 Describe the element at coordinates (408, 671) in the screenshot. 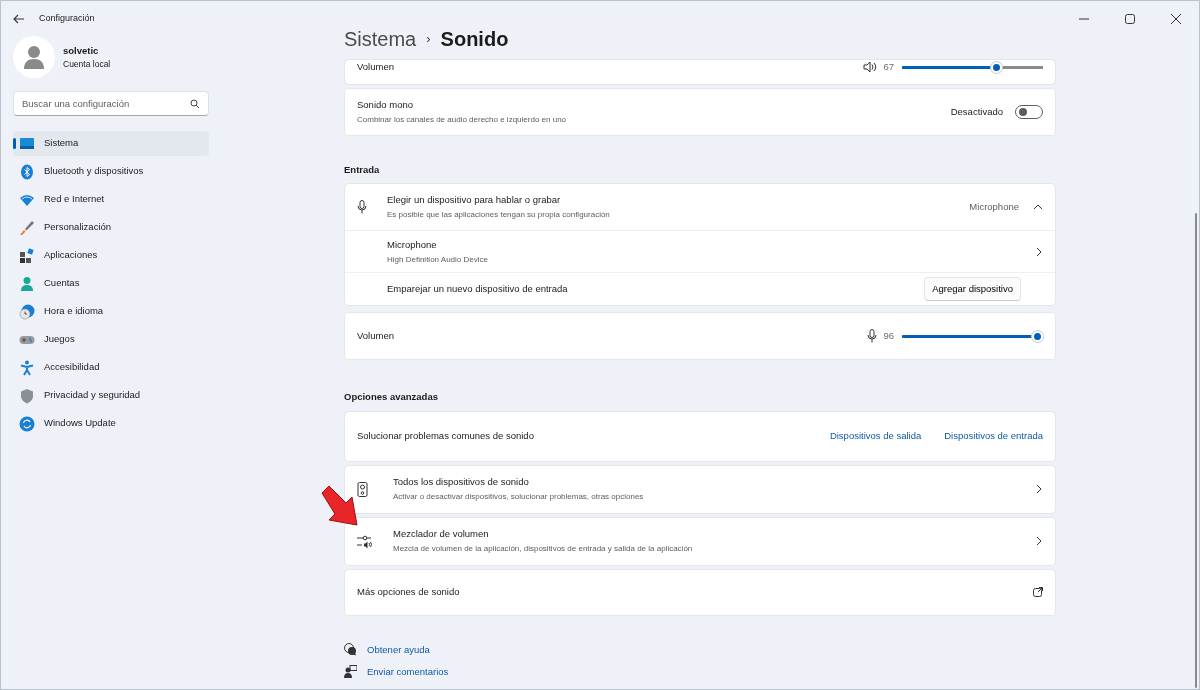

I see `footer-link: Enviar comentarios` at that location.